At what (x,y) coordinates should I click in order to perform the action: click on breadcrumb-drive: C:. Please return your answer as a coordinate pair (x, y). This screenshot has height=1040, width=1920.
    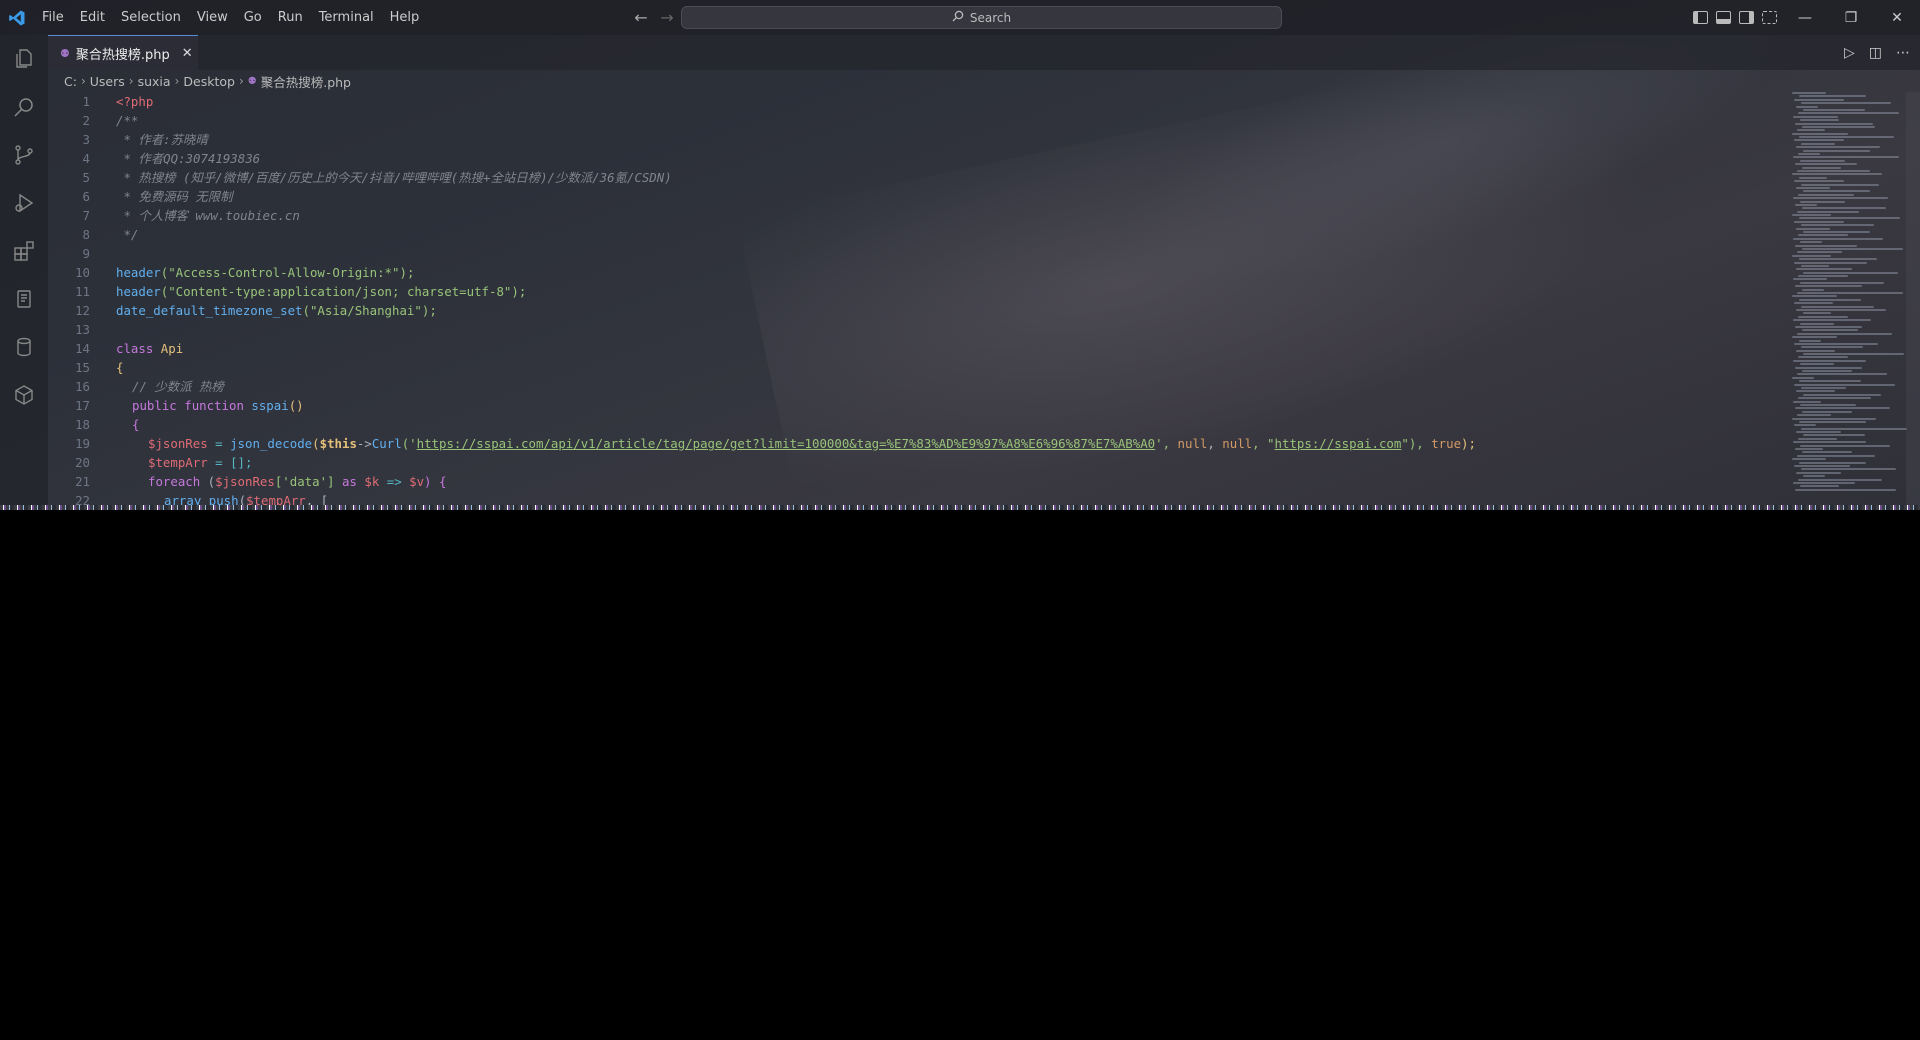
    Looking at the image, I should click on (70, 81).